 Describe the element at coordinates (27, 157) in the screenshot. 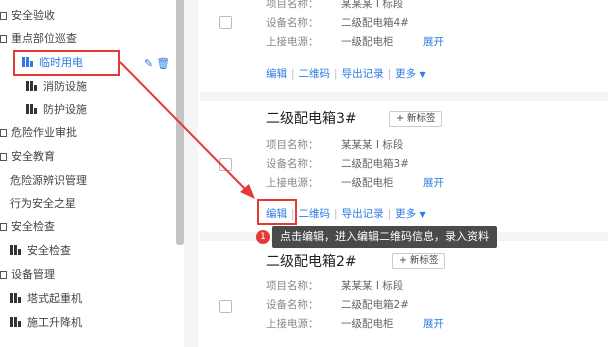

I see `sidebar-item-safety-education: 安全教育` at that location.